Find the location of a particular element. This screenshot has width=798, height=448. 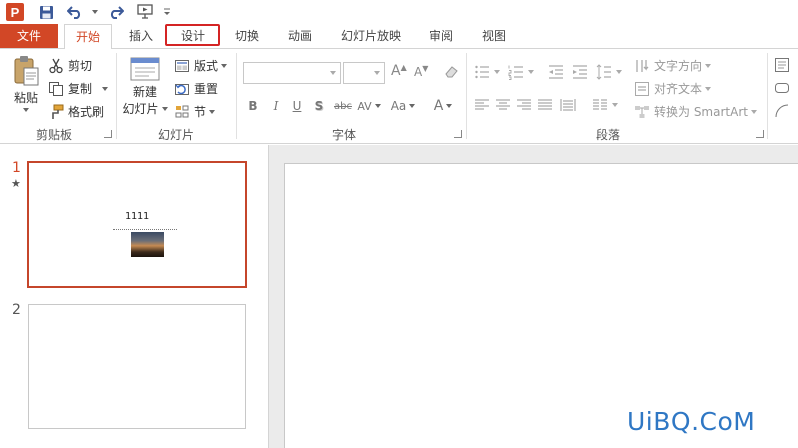

new-slide-button: 新建 幻灯片 is located at coordinates (145, 88).